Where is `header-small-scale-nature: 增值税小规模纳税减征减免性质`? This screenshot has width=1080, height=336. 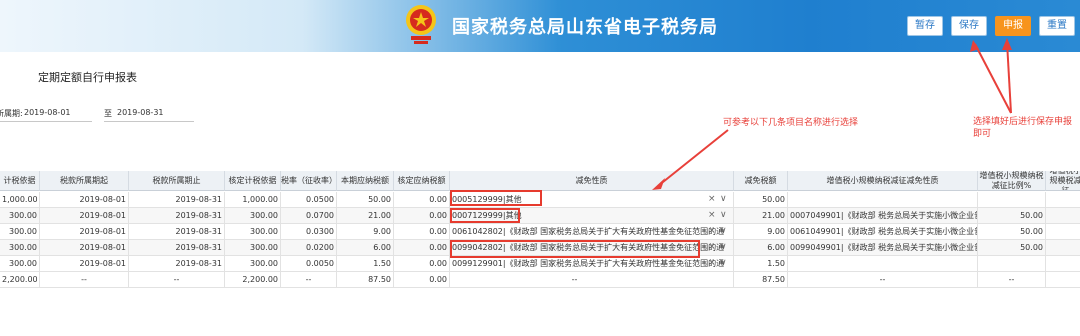 header-small-scale-nature: 增值税小规模纳税减征减免性质 is located at coordinates (883, 181).